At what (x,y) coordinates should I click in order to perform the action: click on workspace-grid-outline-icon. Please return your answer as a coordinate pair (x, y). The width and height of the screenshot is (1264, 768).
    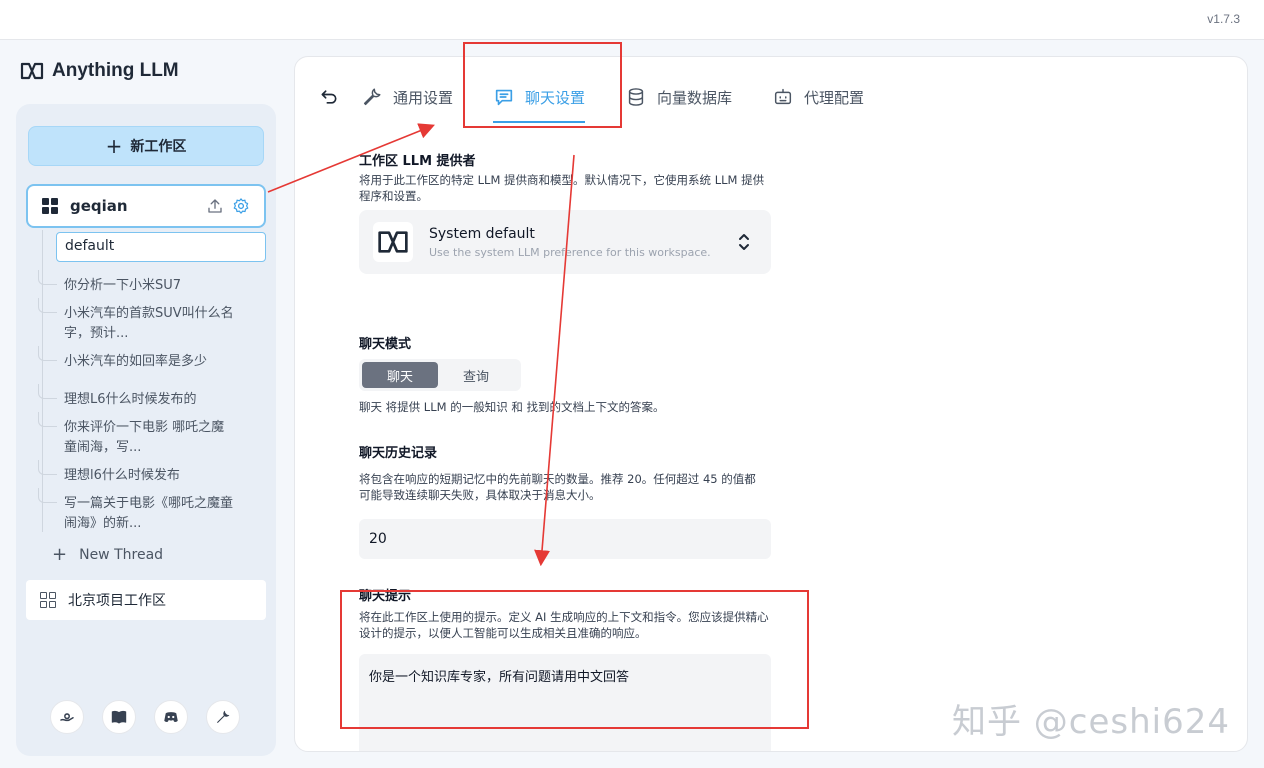
    Looking at the image, I should click on (48, 600).